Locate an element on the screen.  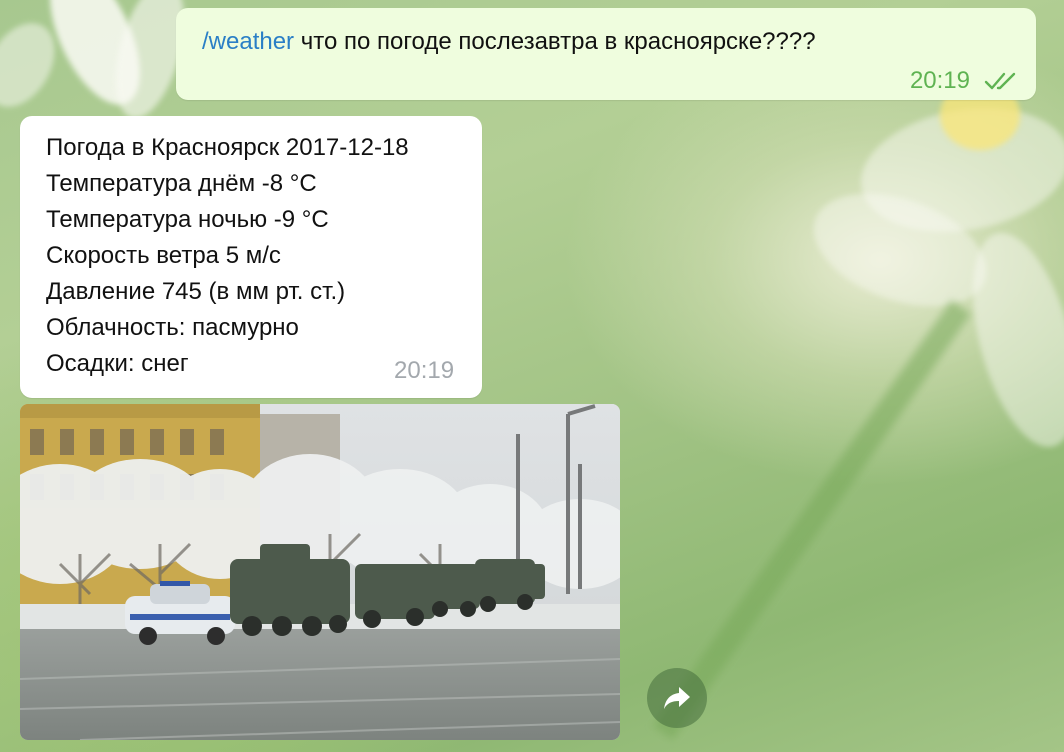
double-check-icon is located at coordinates (1000, 81).